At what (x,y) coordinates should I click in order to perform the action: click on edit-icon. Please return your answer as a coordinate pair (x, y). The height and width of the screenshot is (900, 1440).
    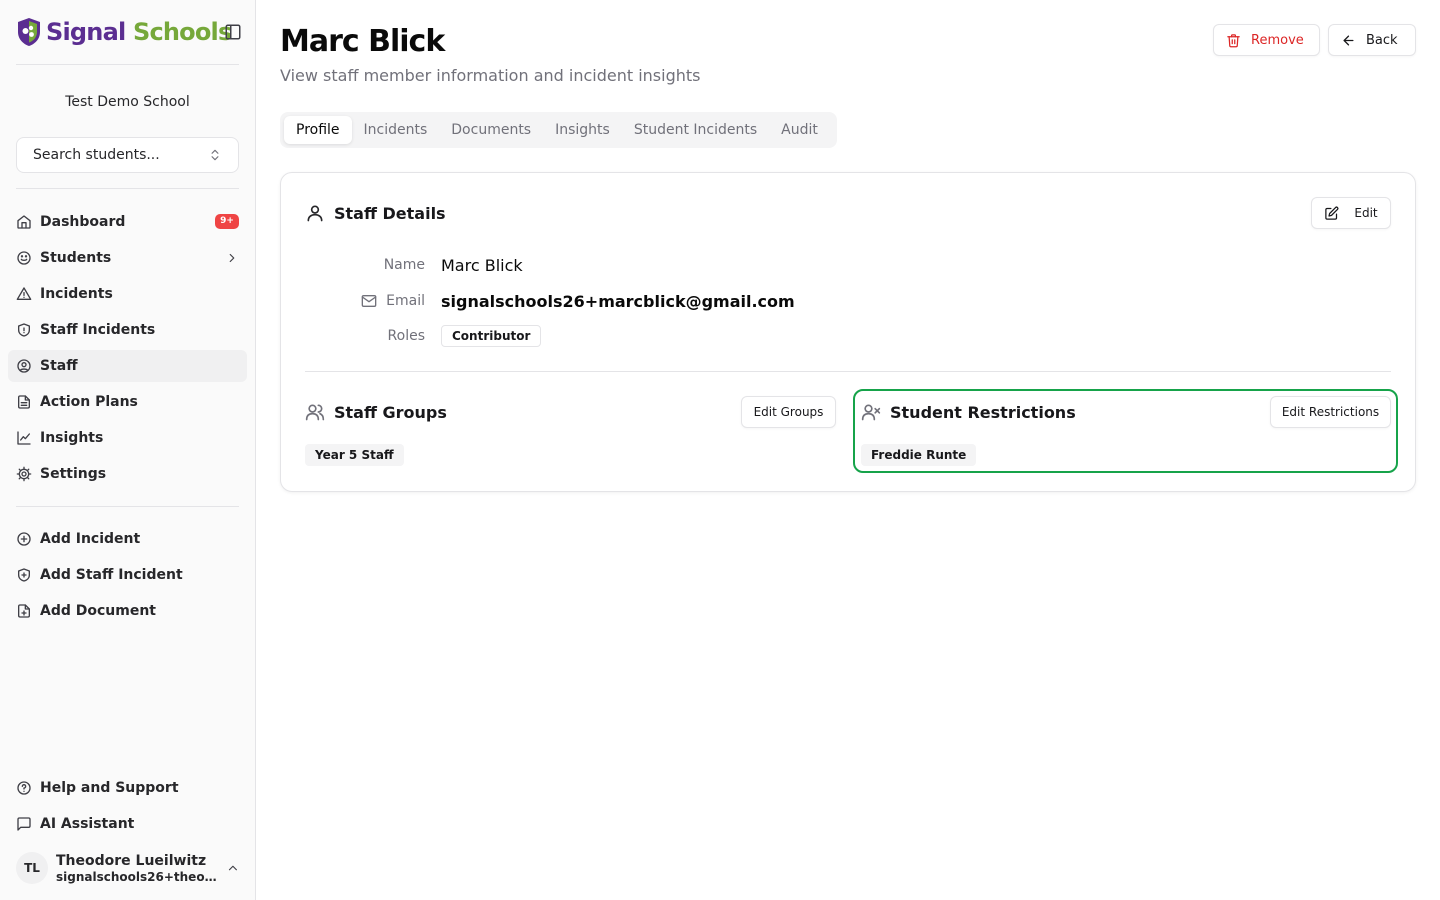
    Looking at the image, I should click on (1332, 213).